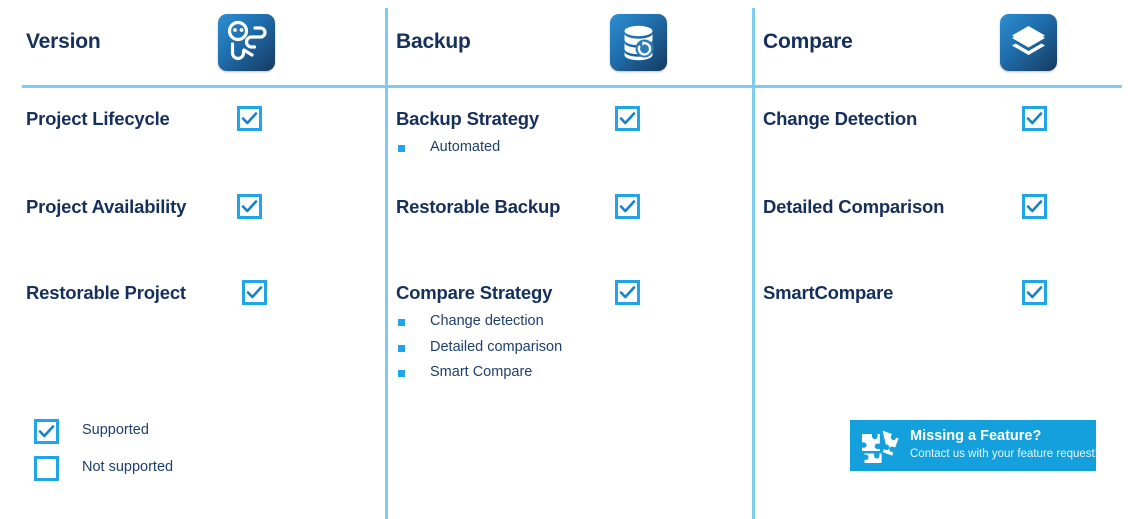 This screenshot has height=519, width=1134. Describe the element at coordinates (192, 42) in the screenshot. I see `column-header-version: Version` at that location.